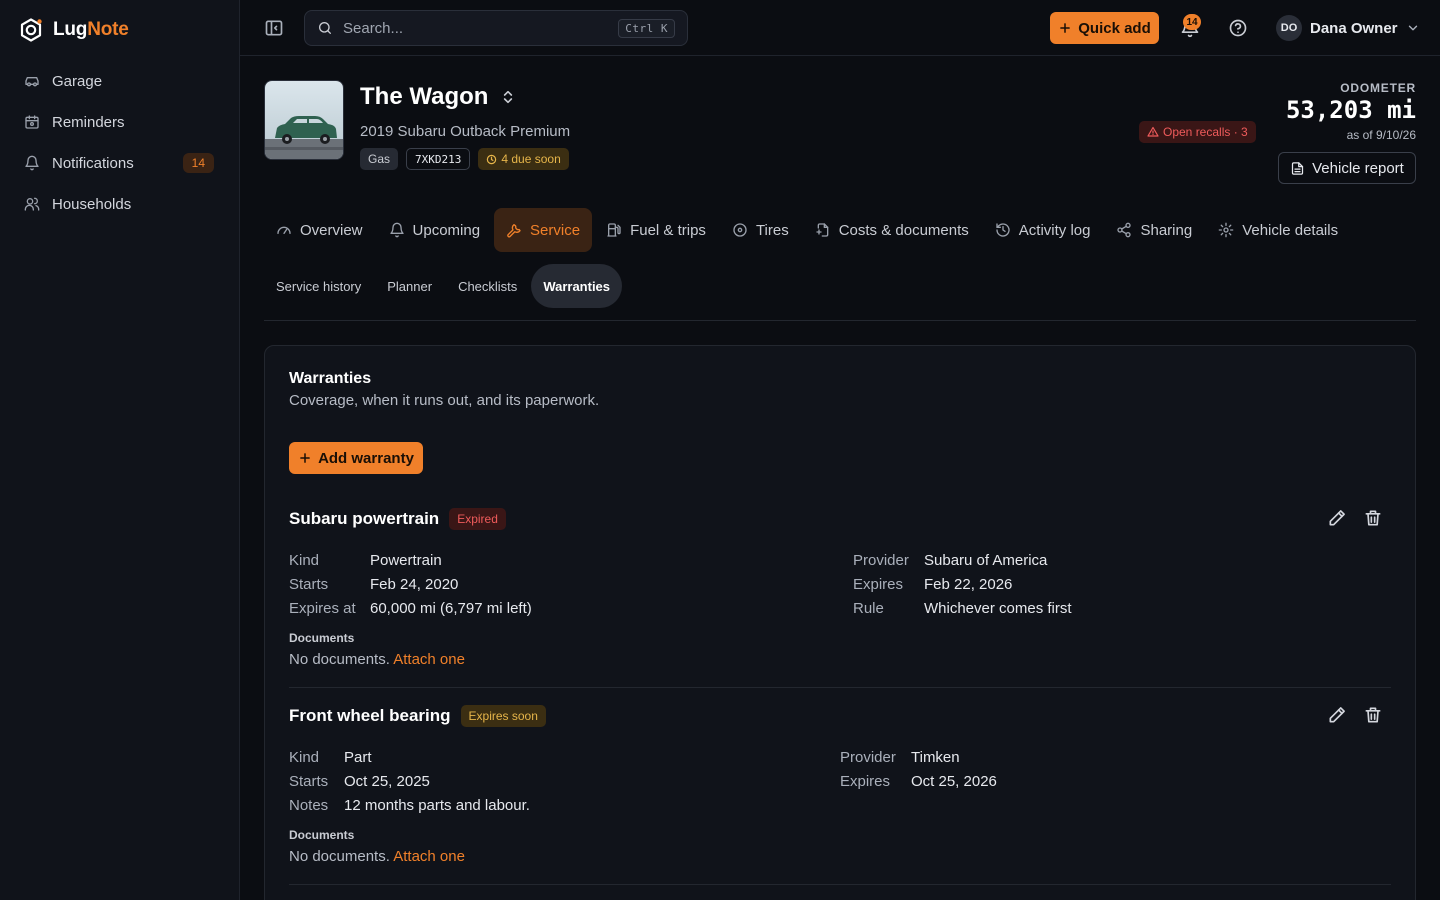 This screenshot has width=1440, height=900. What do you see at coordinates (1358, 168) in the screenshot?
I see `vehicle-report-label: Vehicle report` at bounding box center [1358, 168].